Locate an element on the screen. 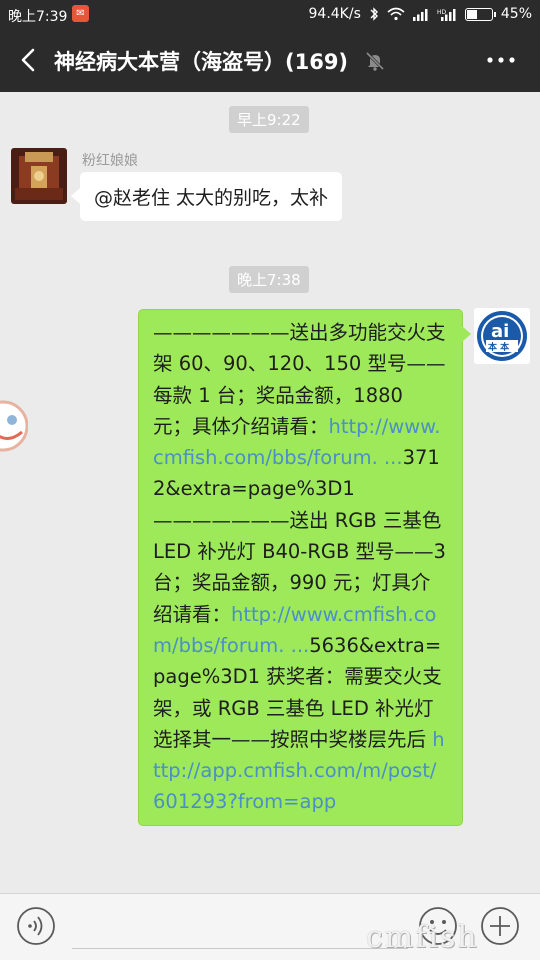 This screenshot has height=960, width=540. status-time: 晚上7:39 is located at coordinates (38, 17).